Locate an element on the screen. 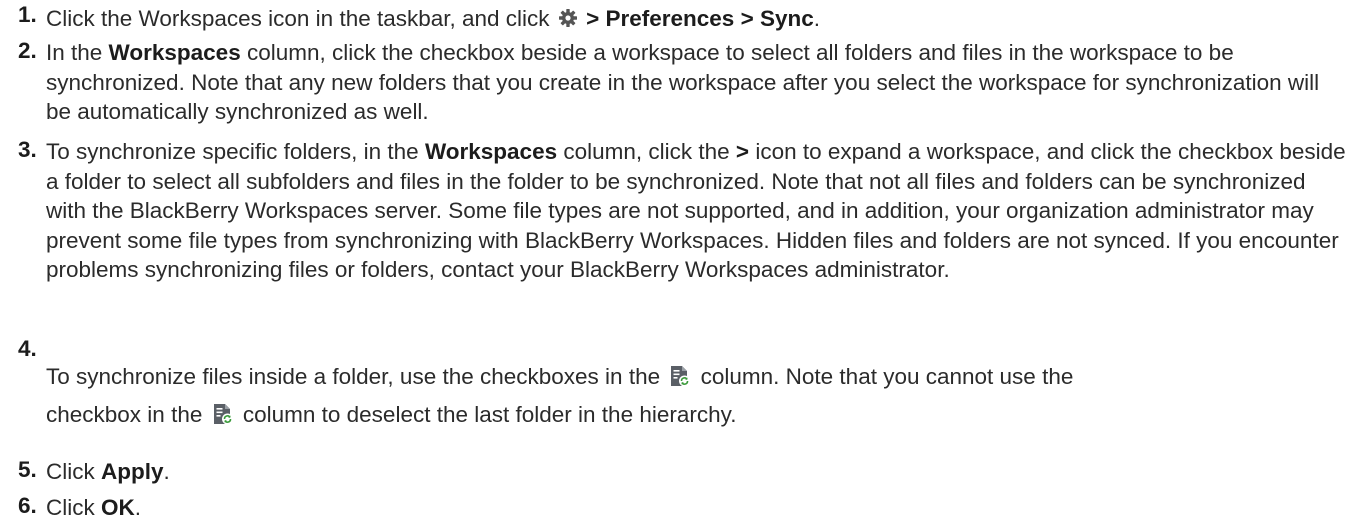 This screenshot has height=529, width=1364. step-number: 6. is located at coordinates (27, 505).